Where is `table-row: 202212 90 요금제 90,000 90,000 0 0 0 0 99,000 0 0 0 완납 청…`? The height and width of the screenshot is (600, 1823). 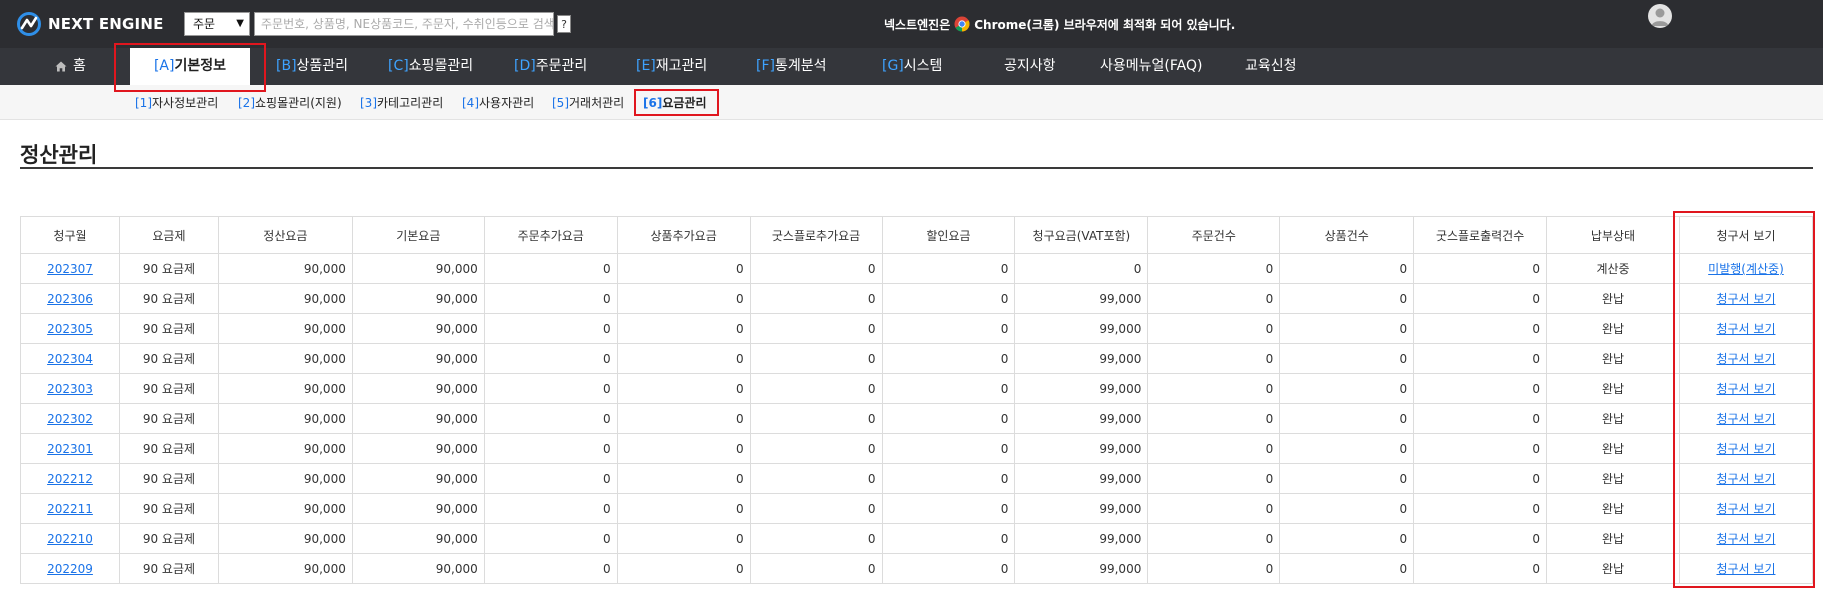 table-row: 202212 90 요금제 90,000 90,000 0 0 0 0 99,000 0 0 0 완납 청… is located at coordinates (917, 478).